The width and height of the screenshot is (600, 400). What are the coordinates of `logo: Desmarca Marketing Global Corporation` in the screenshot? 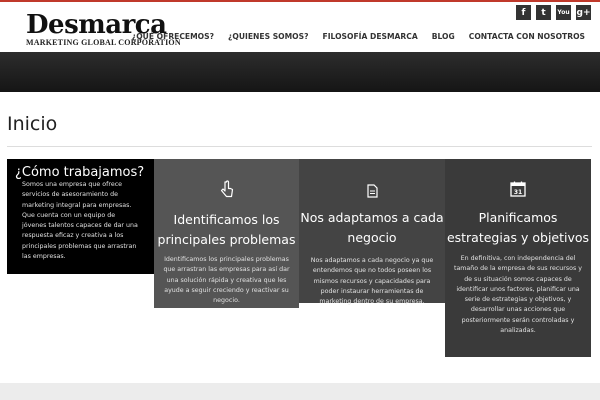 It's located at (103, 29).